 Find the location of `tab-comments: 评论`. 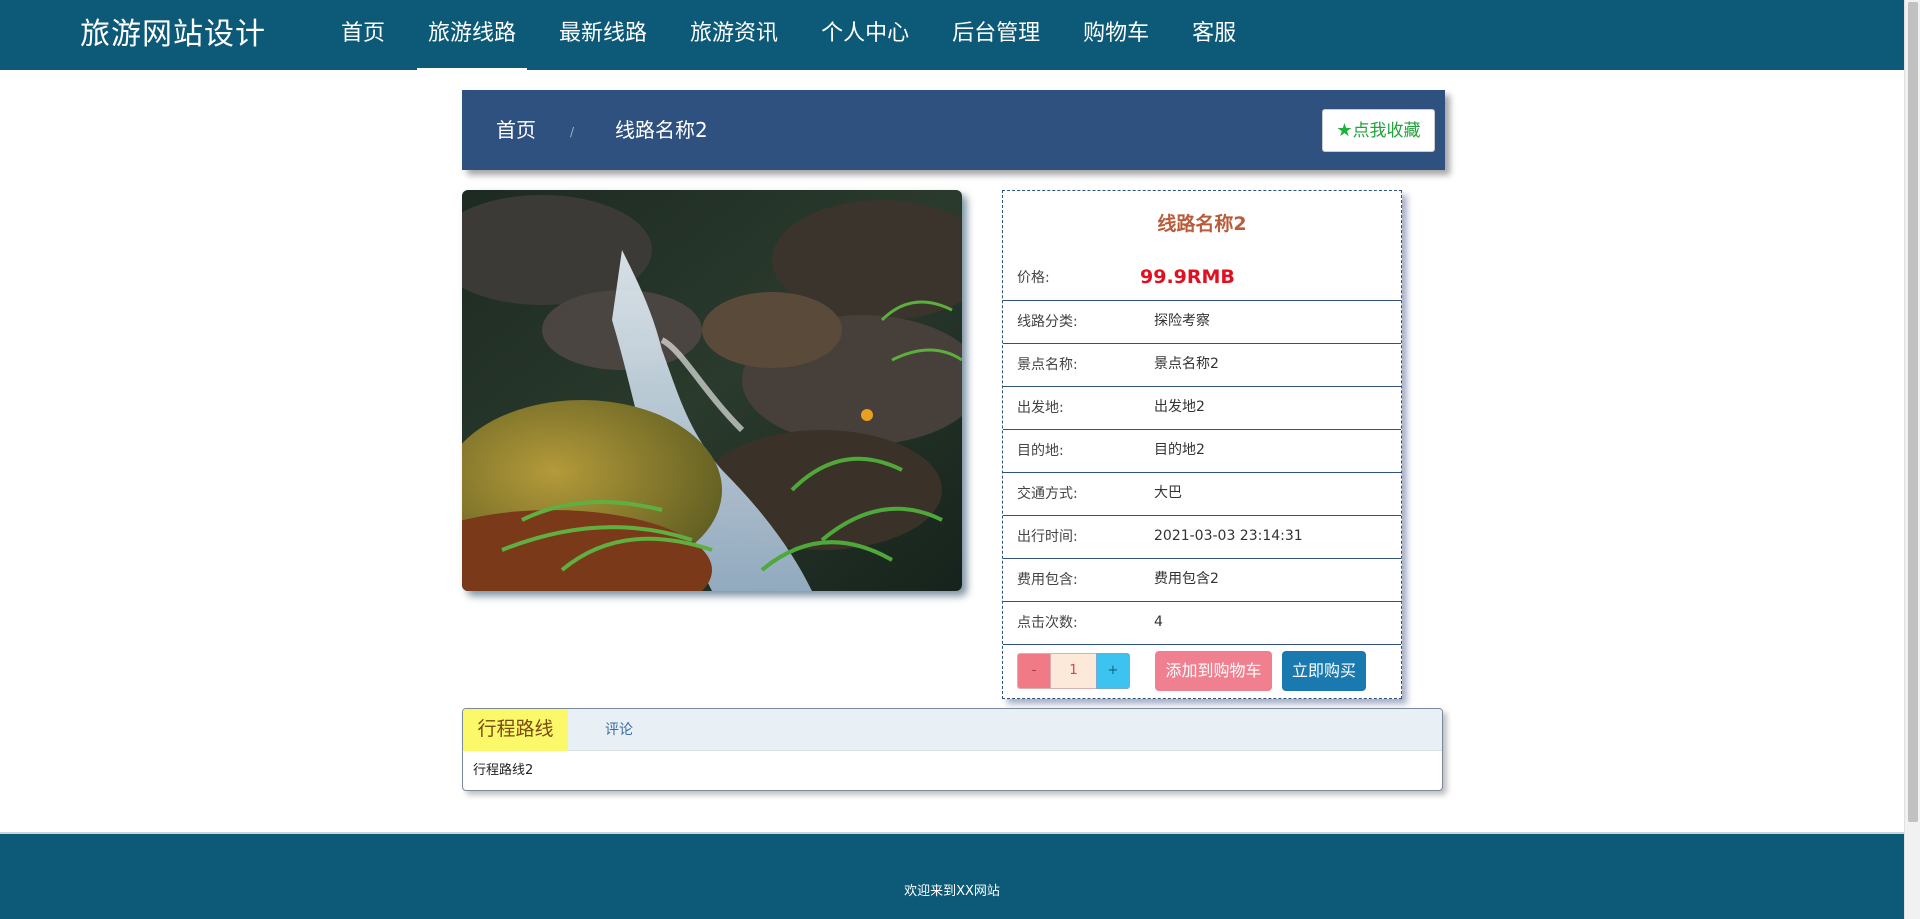

tab-comments: 评论 is located at coordinates (619, 730).